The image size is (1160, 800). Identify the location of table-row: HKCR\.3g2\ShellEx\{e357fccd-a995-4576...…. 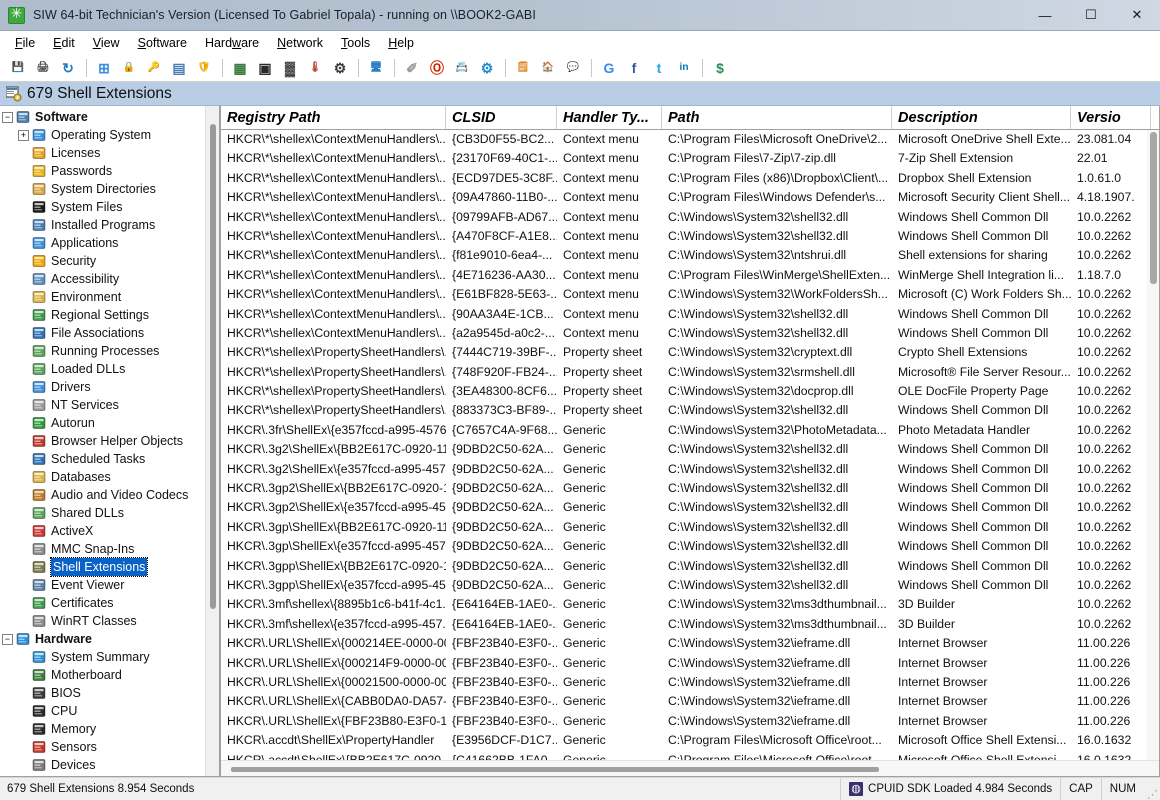
(690, 469).